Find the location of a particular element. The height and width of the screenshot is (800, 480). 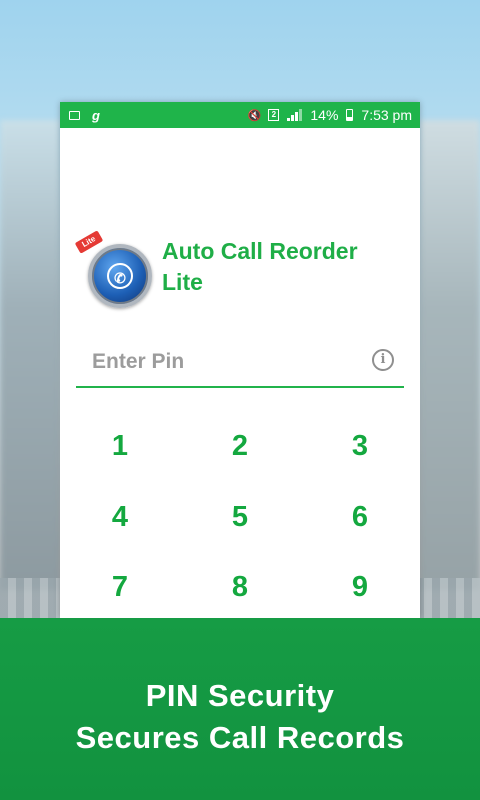

vibrate-icon: 🔇 is located at coordinates (254, 115).